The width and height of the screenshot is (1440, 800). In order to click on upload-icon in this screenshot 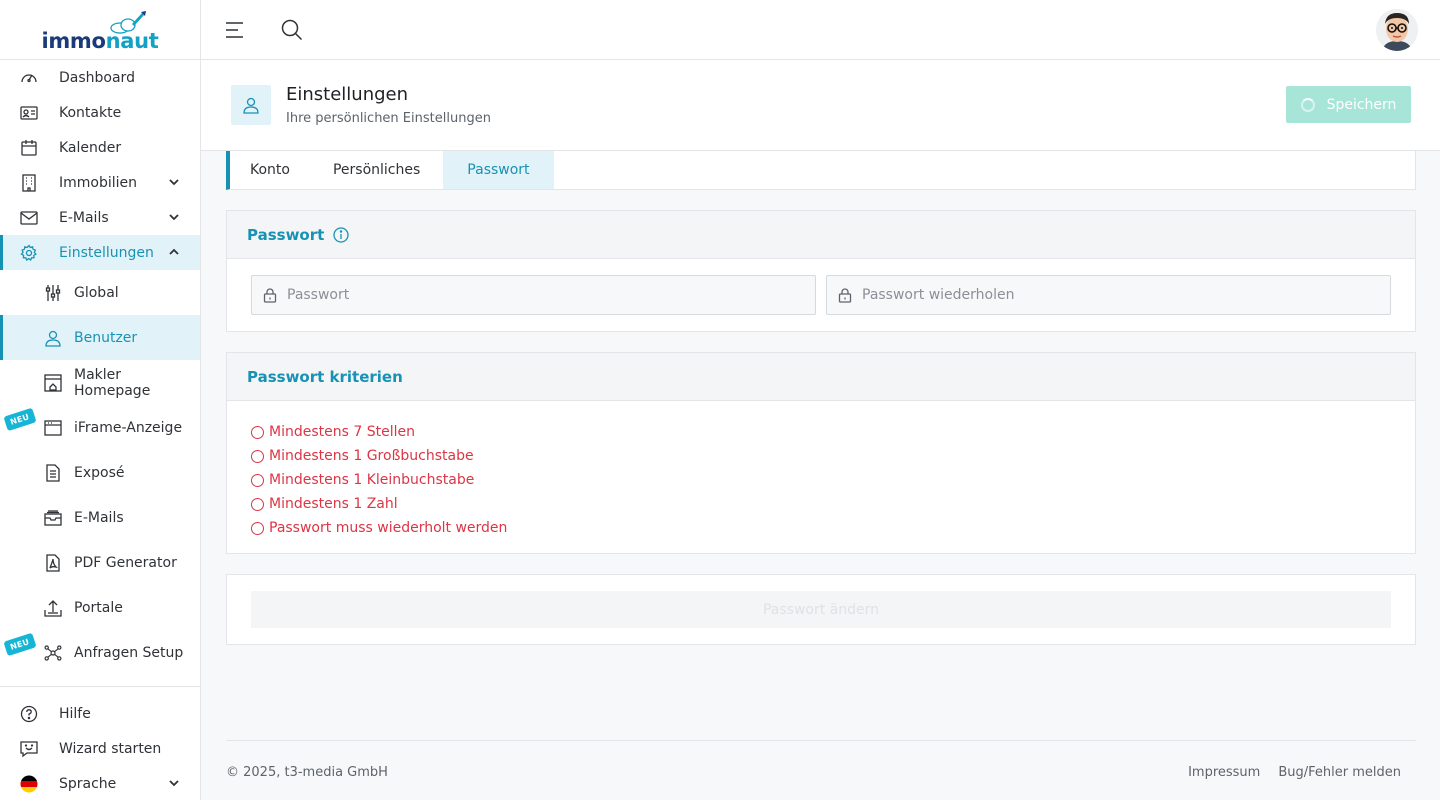, I will do `click(53, 608)`.